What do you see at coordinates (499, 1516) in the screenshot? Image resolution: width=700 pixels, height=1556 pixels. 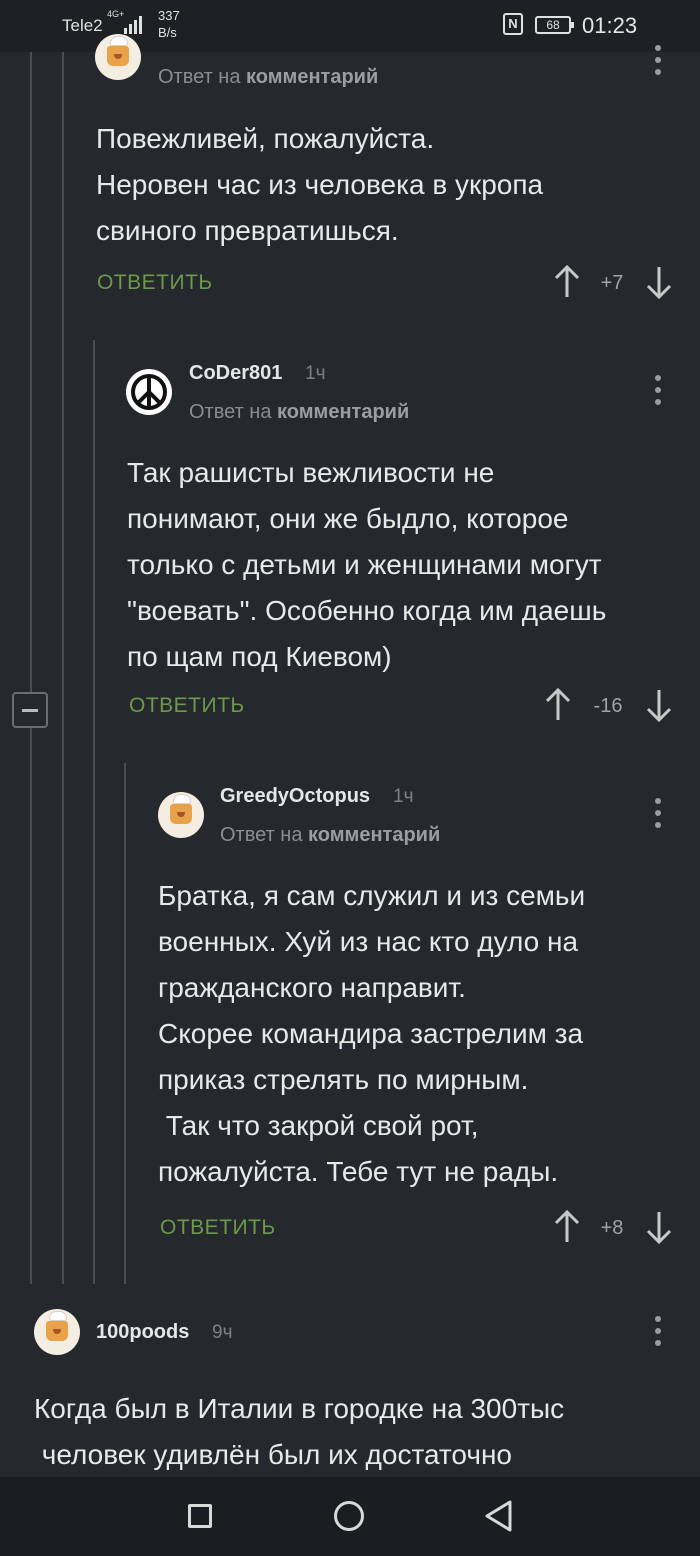 I see `triangle-back-icon` at bounding box center [499, 1516].